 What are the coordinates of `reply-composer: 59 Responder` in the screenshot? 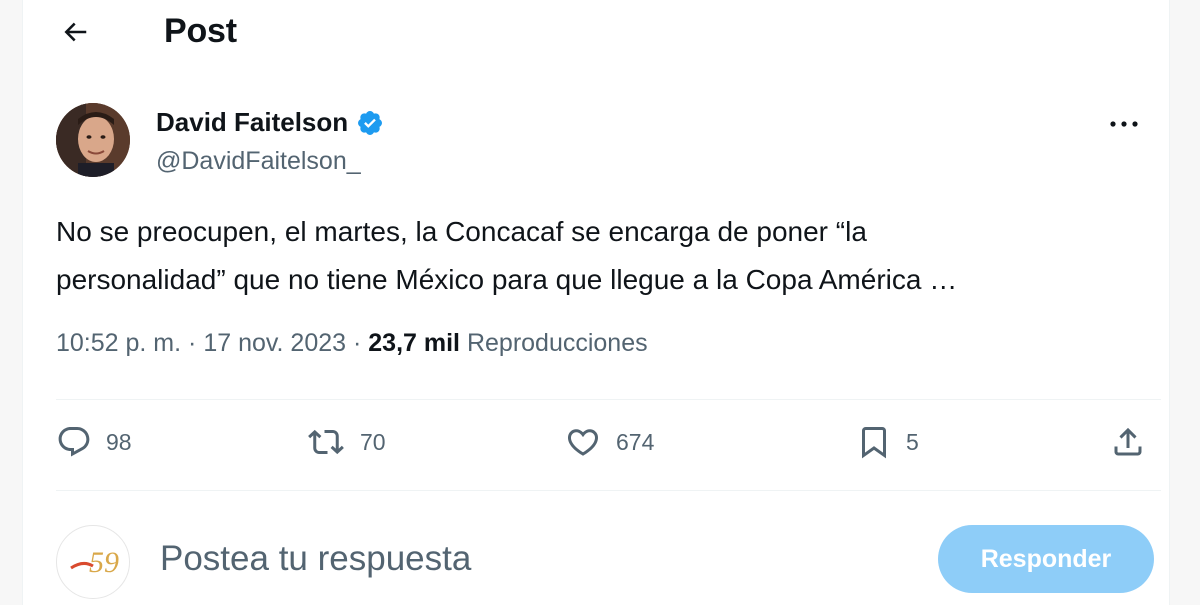 It's located at (606, 560).